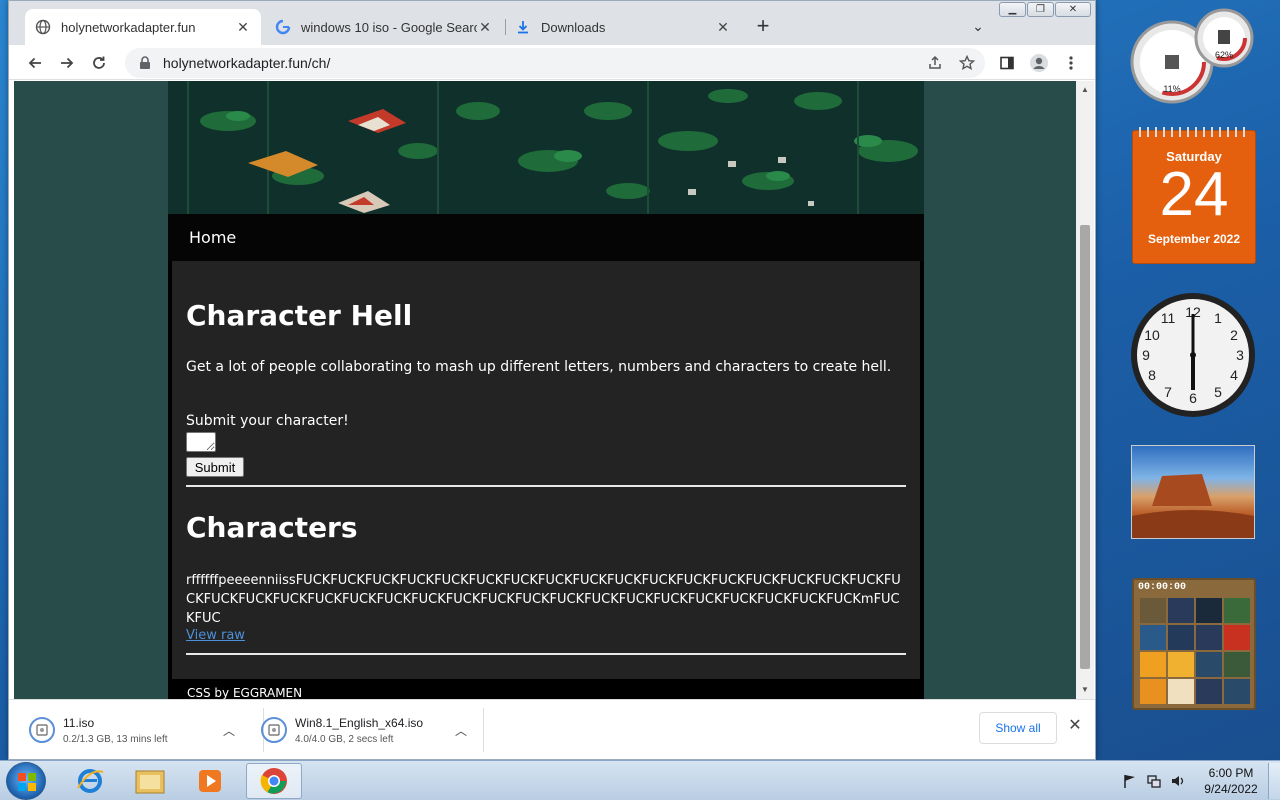  Describe the element at coordinates (1195, 651) in the screenshot. I see `puzzle-grid` at that location.